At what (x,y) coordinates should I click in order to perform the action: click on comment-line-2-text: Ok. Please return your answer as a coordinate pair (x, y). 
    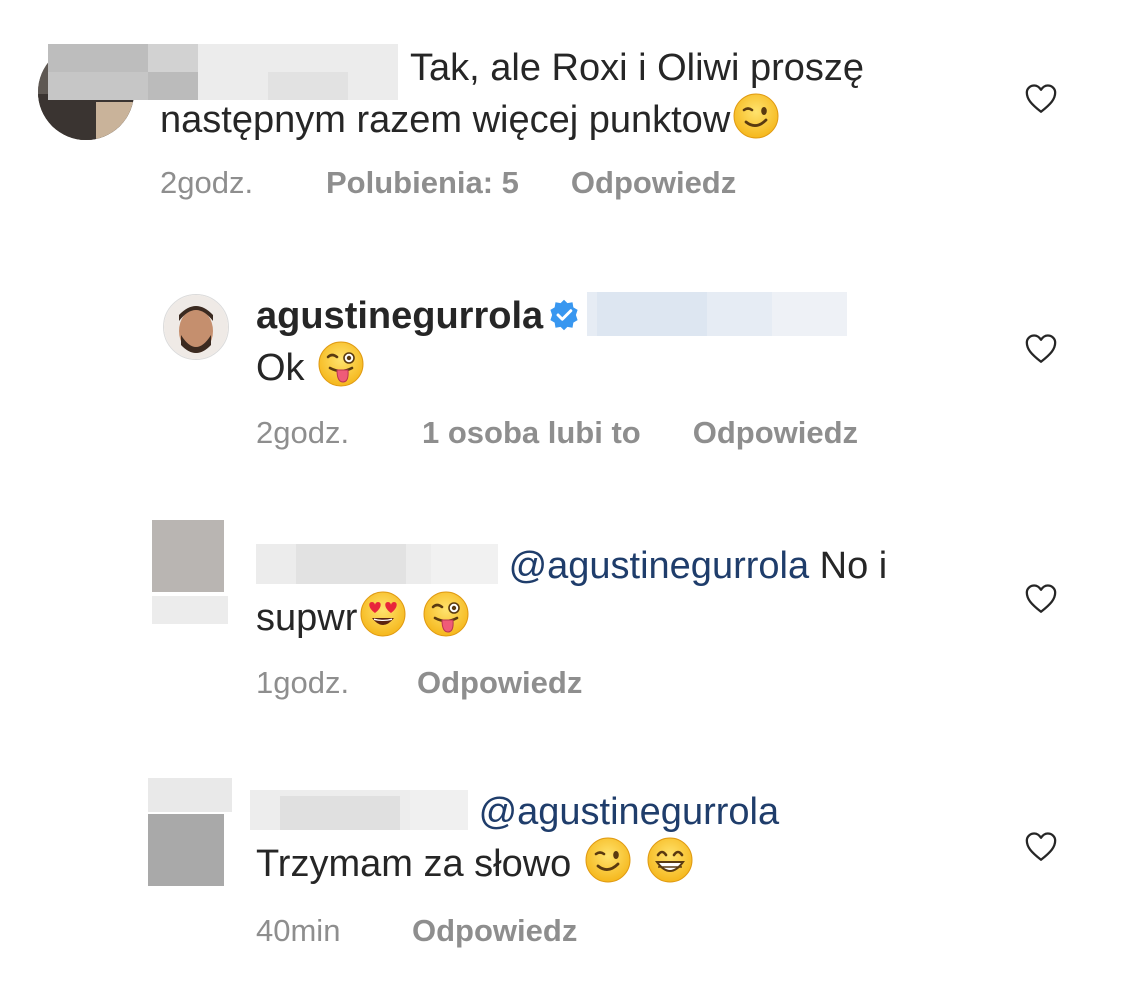
    Looking at the image, I should click on (280, 368).